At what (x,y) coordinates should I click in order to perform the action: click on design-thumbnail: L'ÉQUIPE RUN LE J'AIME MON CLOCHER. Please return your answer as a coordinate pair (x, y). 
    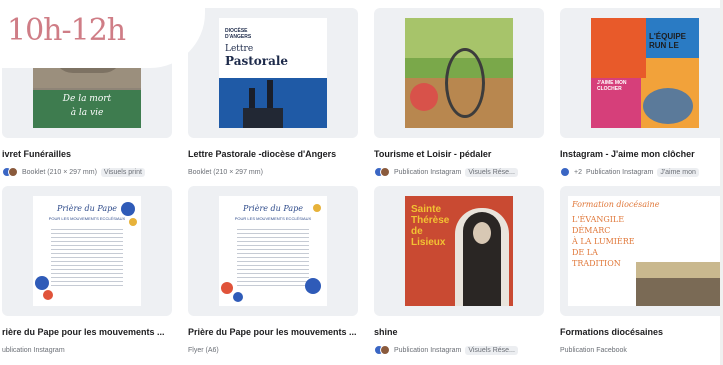
    Looking at the image, I should click on (641, 73).